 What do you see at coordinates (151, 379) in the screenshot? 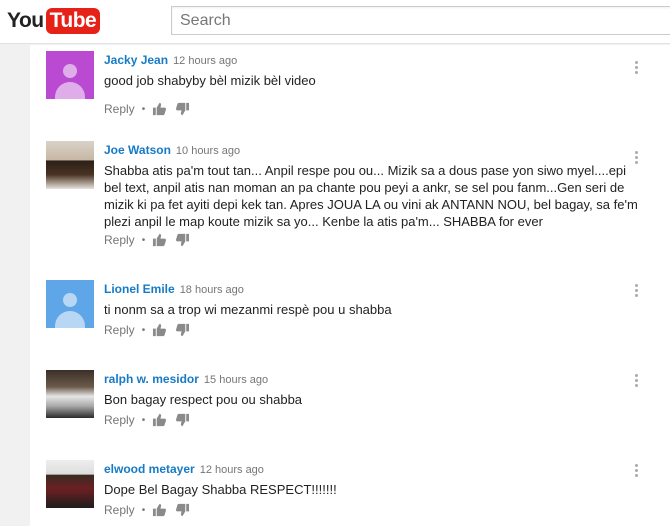
I see `comment-author: ralph w. mesidor` at bounding box center [151, 379].